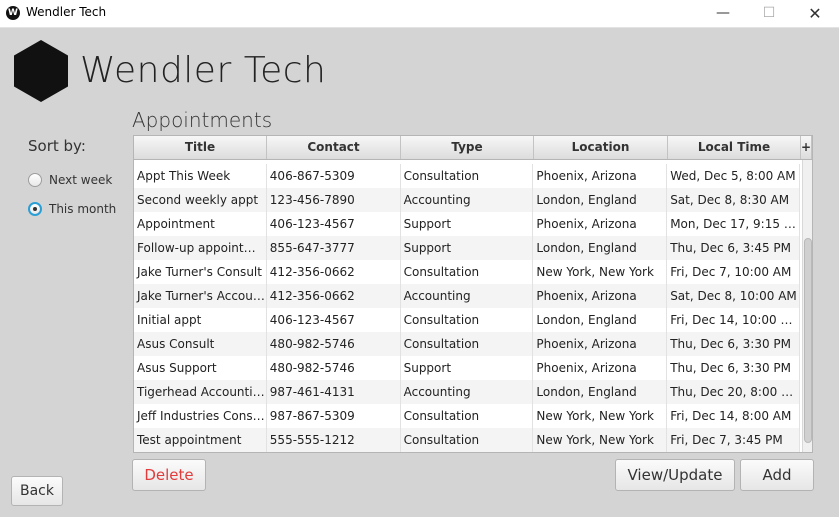  I want to click on cell-local-time: Thu, Dec 6, 3:45 PM, so click(733, 248).